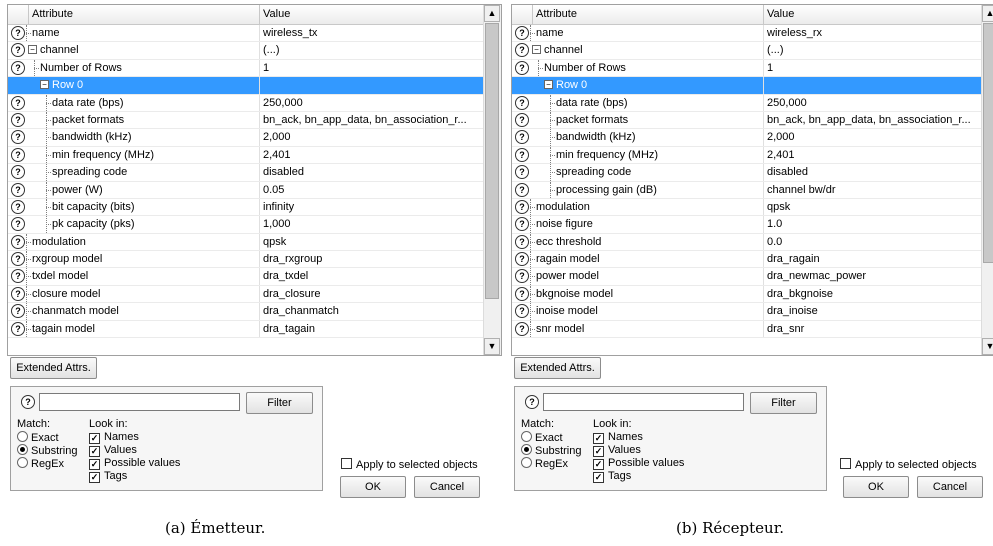 The image size is (993, 546). What do you see at coordinates (747, 34) in the screenshot?
I see `table-row: ? name wireless_rx` at bounding box center [747, 34].